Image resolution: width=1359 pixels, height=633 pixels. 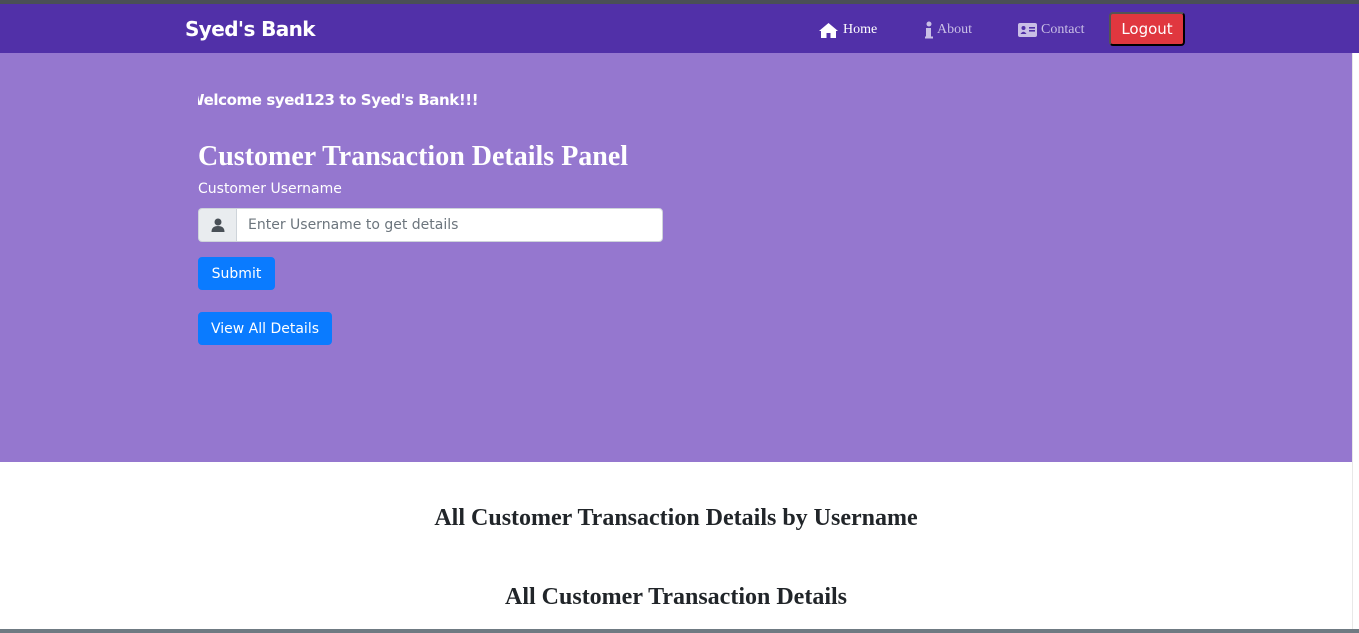 I want to click on scrollbar-track, so click(x=1355, y=343).